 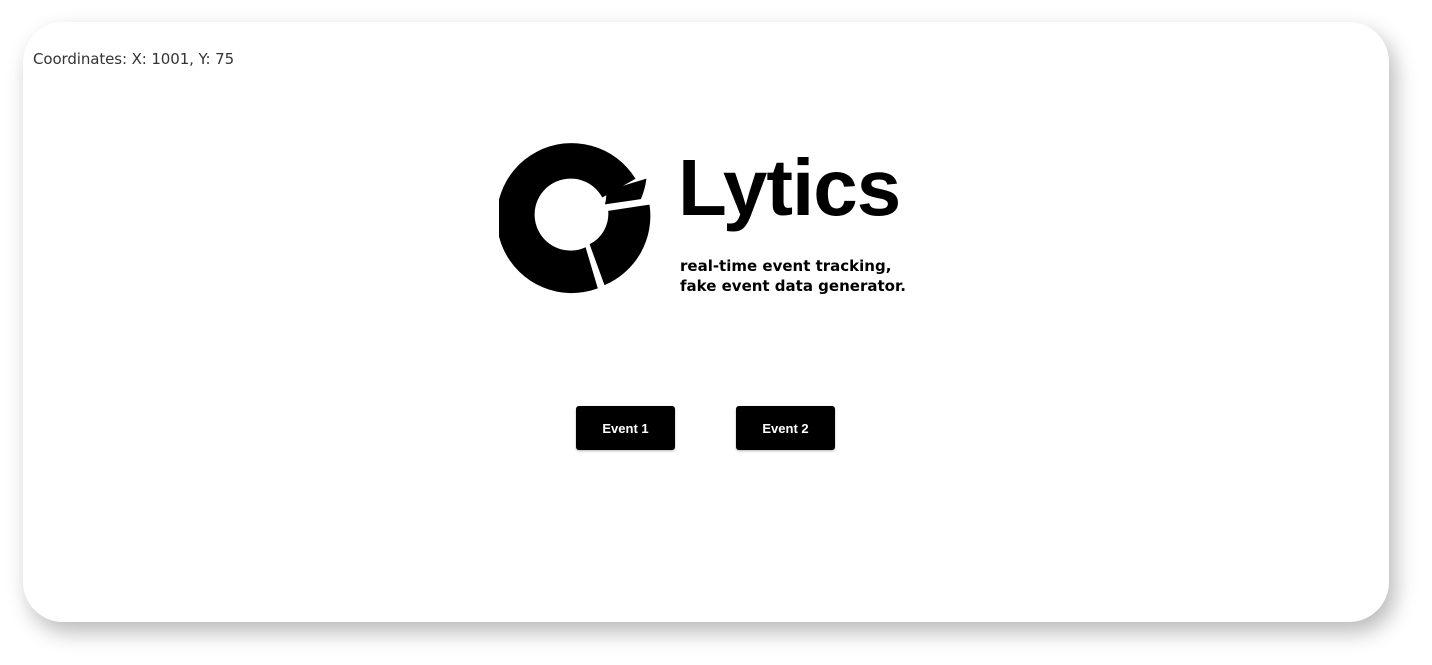 I want to click on event-1-button: Event 1, so click(x=625, y=428).